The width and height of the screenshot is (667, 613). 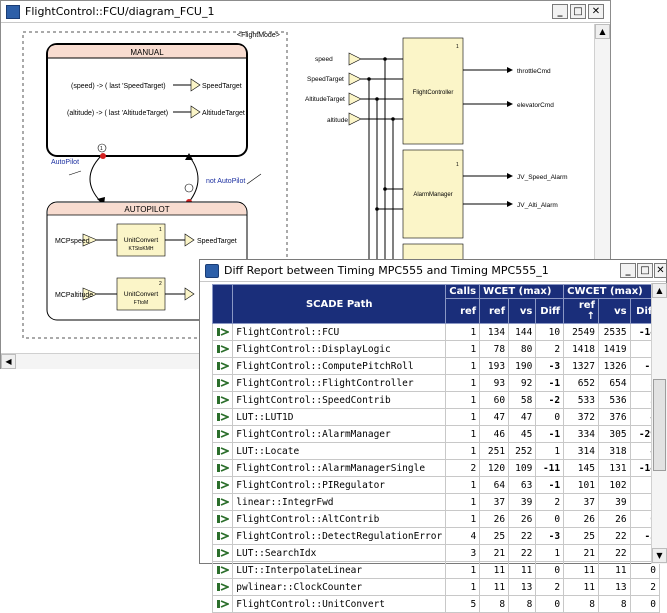 I want to click on maximize-button: □, so click(x=578, y=11).